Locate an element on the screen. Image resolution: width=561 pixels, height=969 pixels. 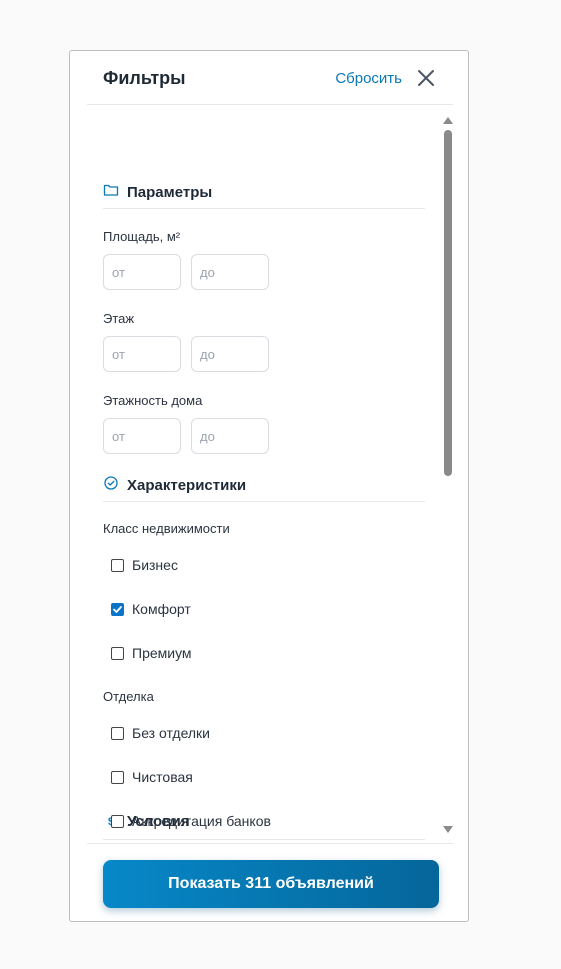
scroll-down-arrow-icon is located at coordinates (448, 829).